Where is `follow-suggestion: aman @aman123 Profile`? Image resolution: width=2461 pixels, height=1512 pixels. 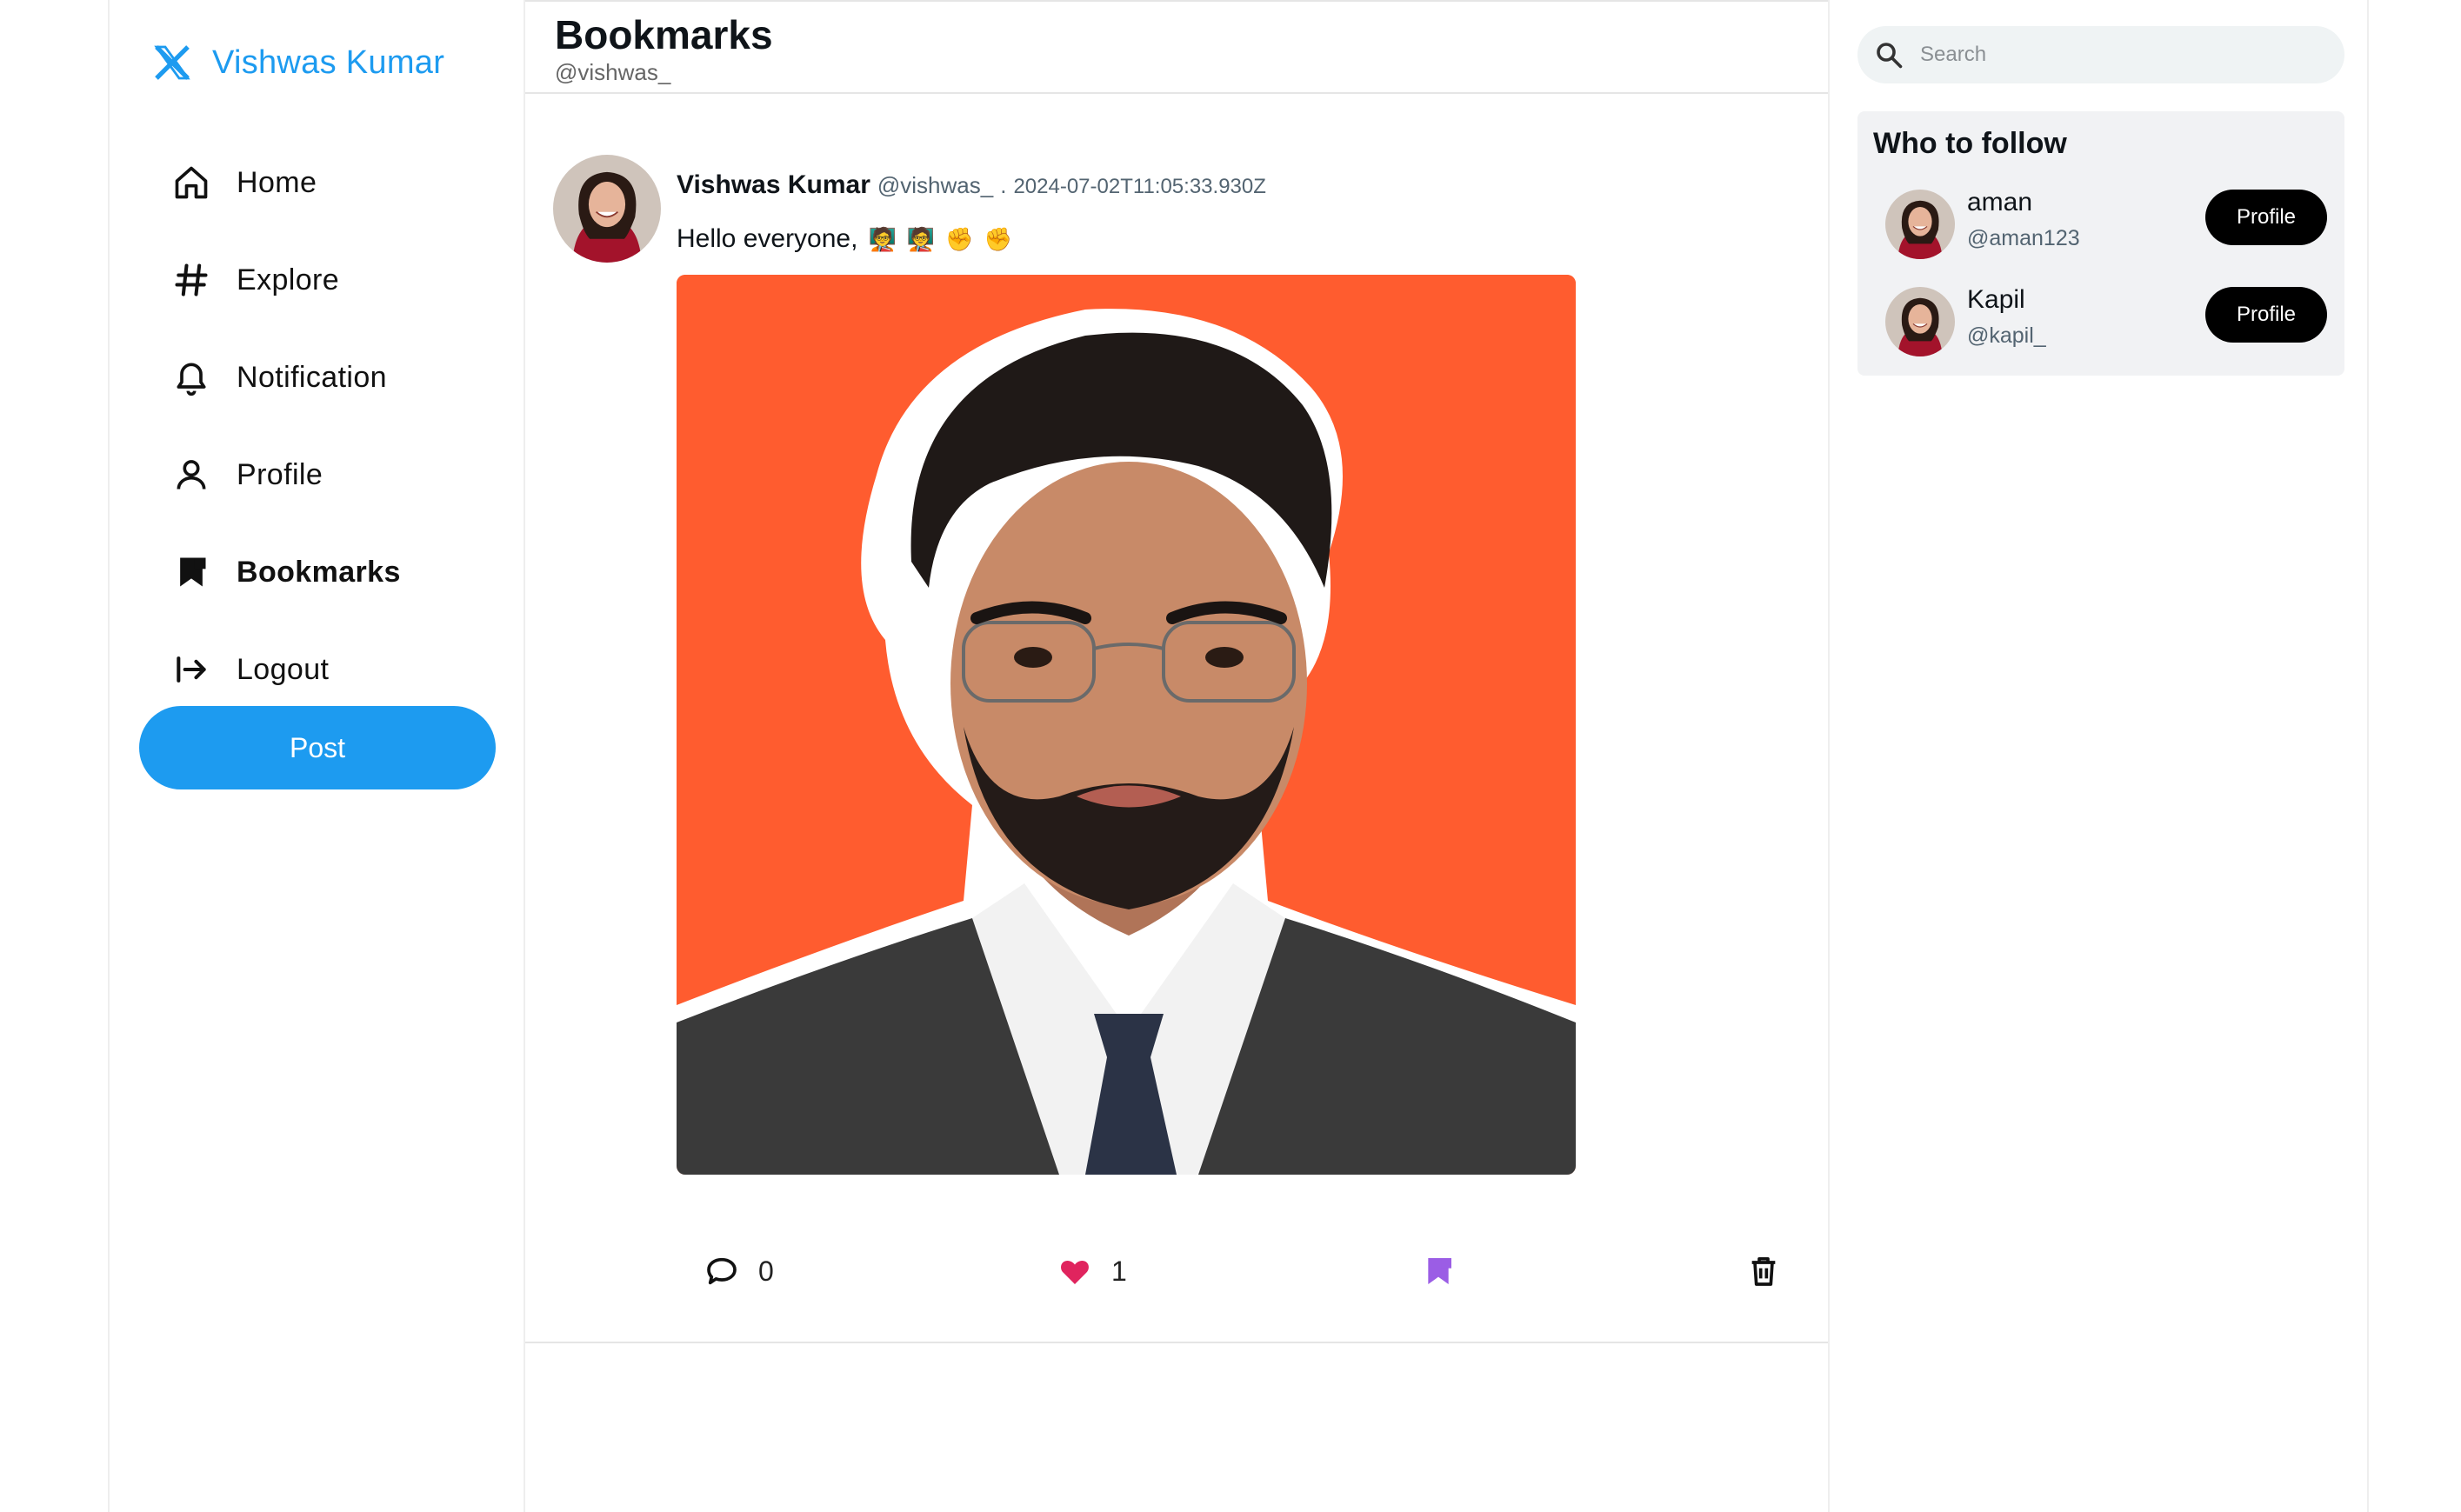 follow-suggestion: aman @aman123 Profile is located at coordinates (2105, 223).